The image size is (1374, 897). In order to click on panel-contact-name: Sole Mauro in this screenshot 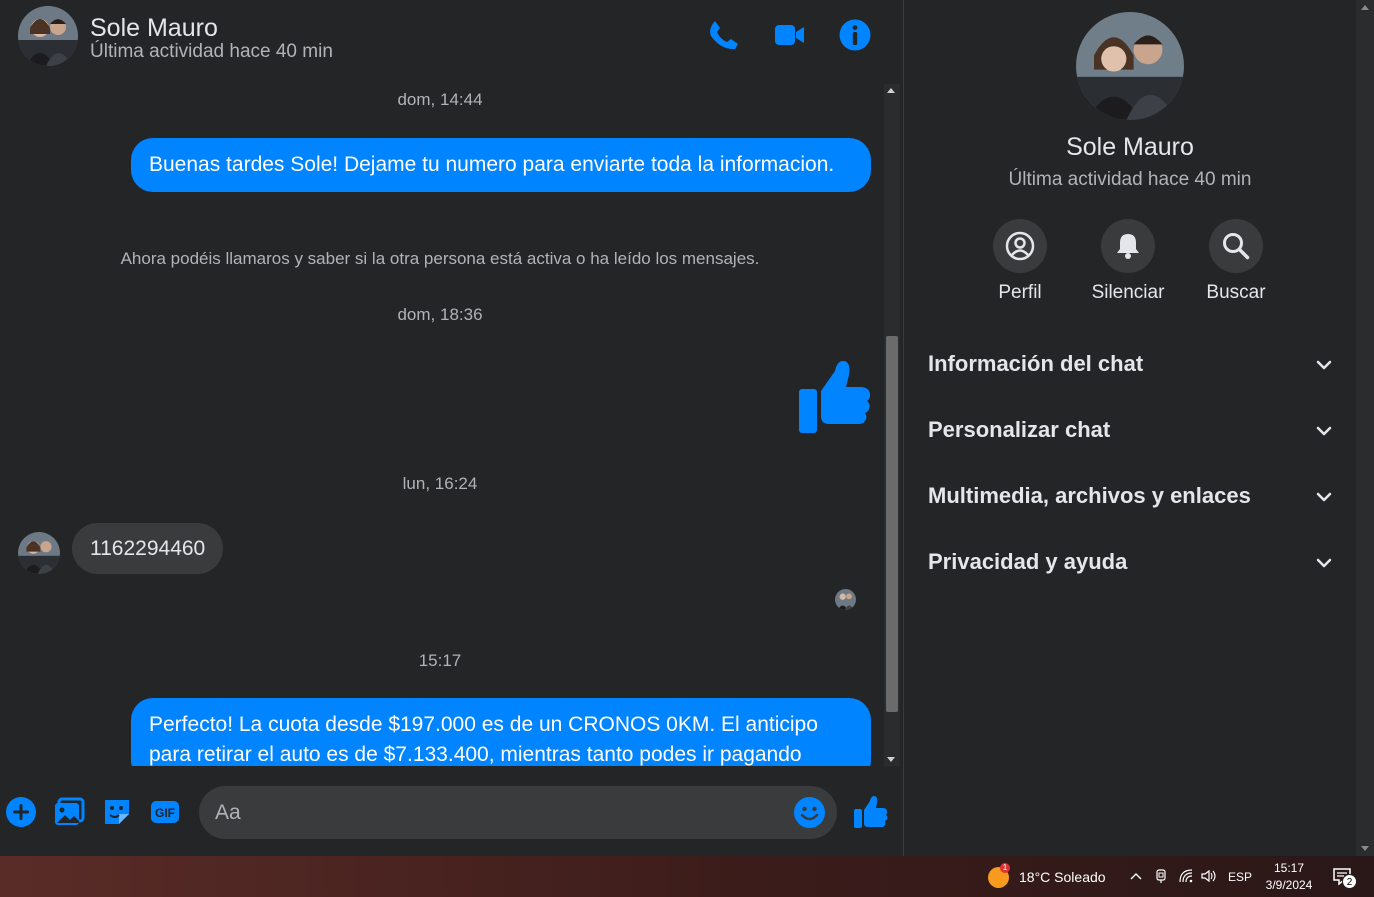, I will do `click(1130, 147)`.